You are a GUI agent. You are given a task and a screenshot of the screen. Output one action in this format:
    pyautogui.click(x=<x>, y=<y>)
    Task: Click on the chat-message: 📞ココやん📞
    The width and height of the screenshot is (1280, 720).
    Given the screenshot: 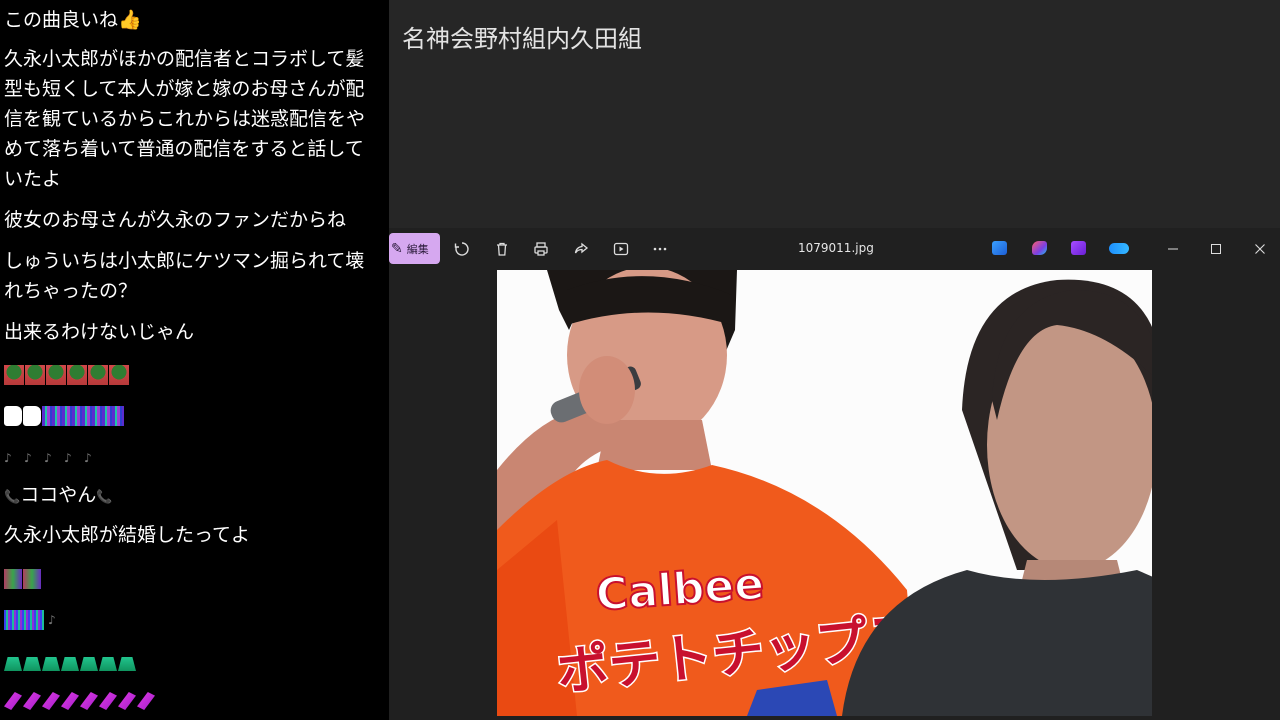 What is the action you would take?
    pyautogui.click(x=190, y=496)
    